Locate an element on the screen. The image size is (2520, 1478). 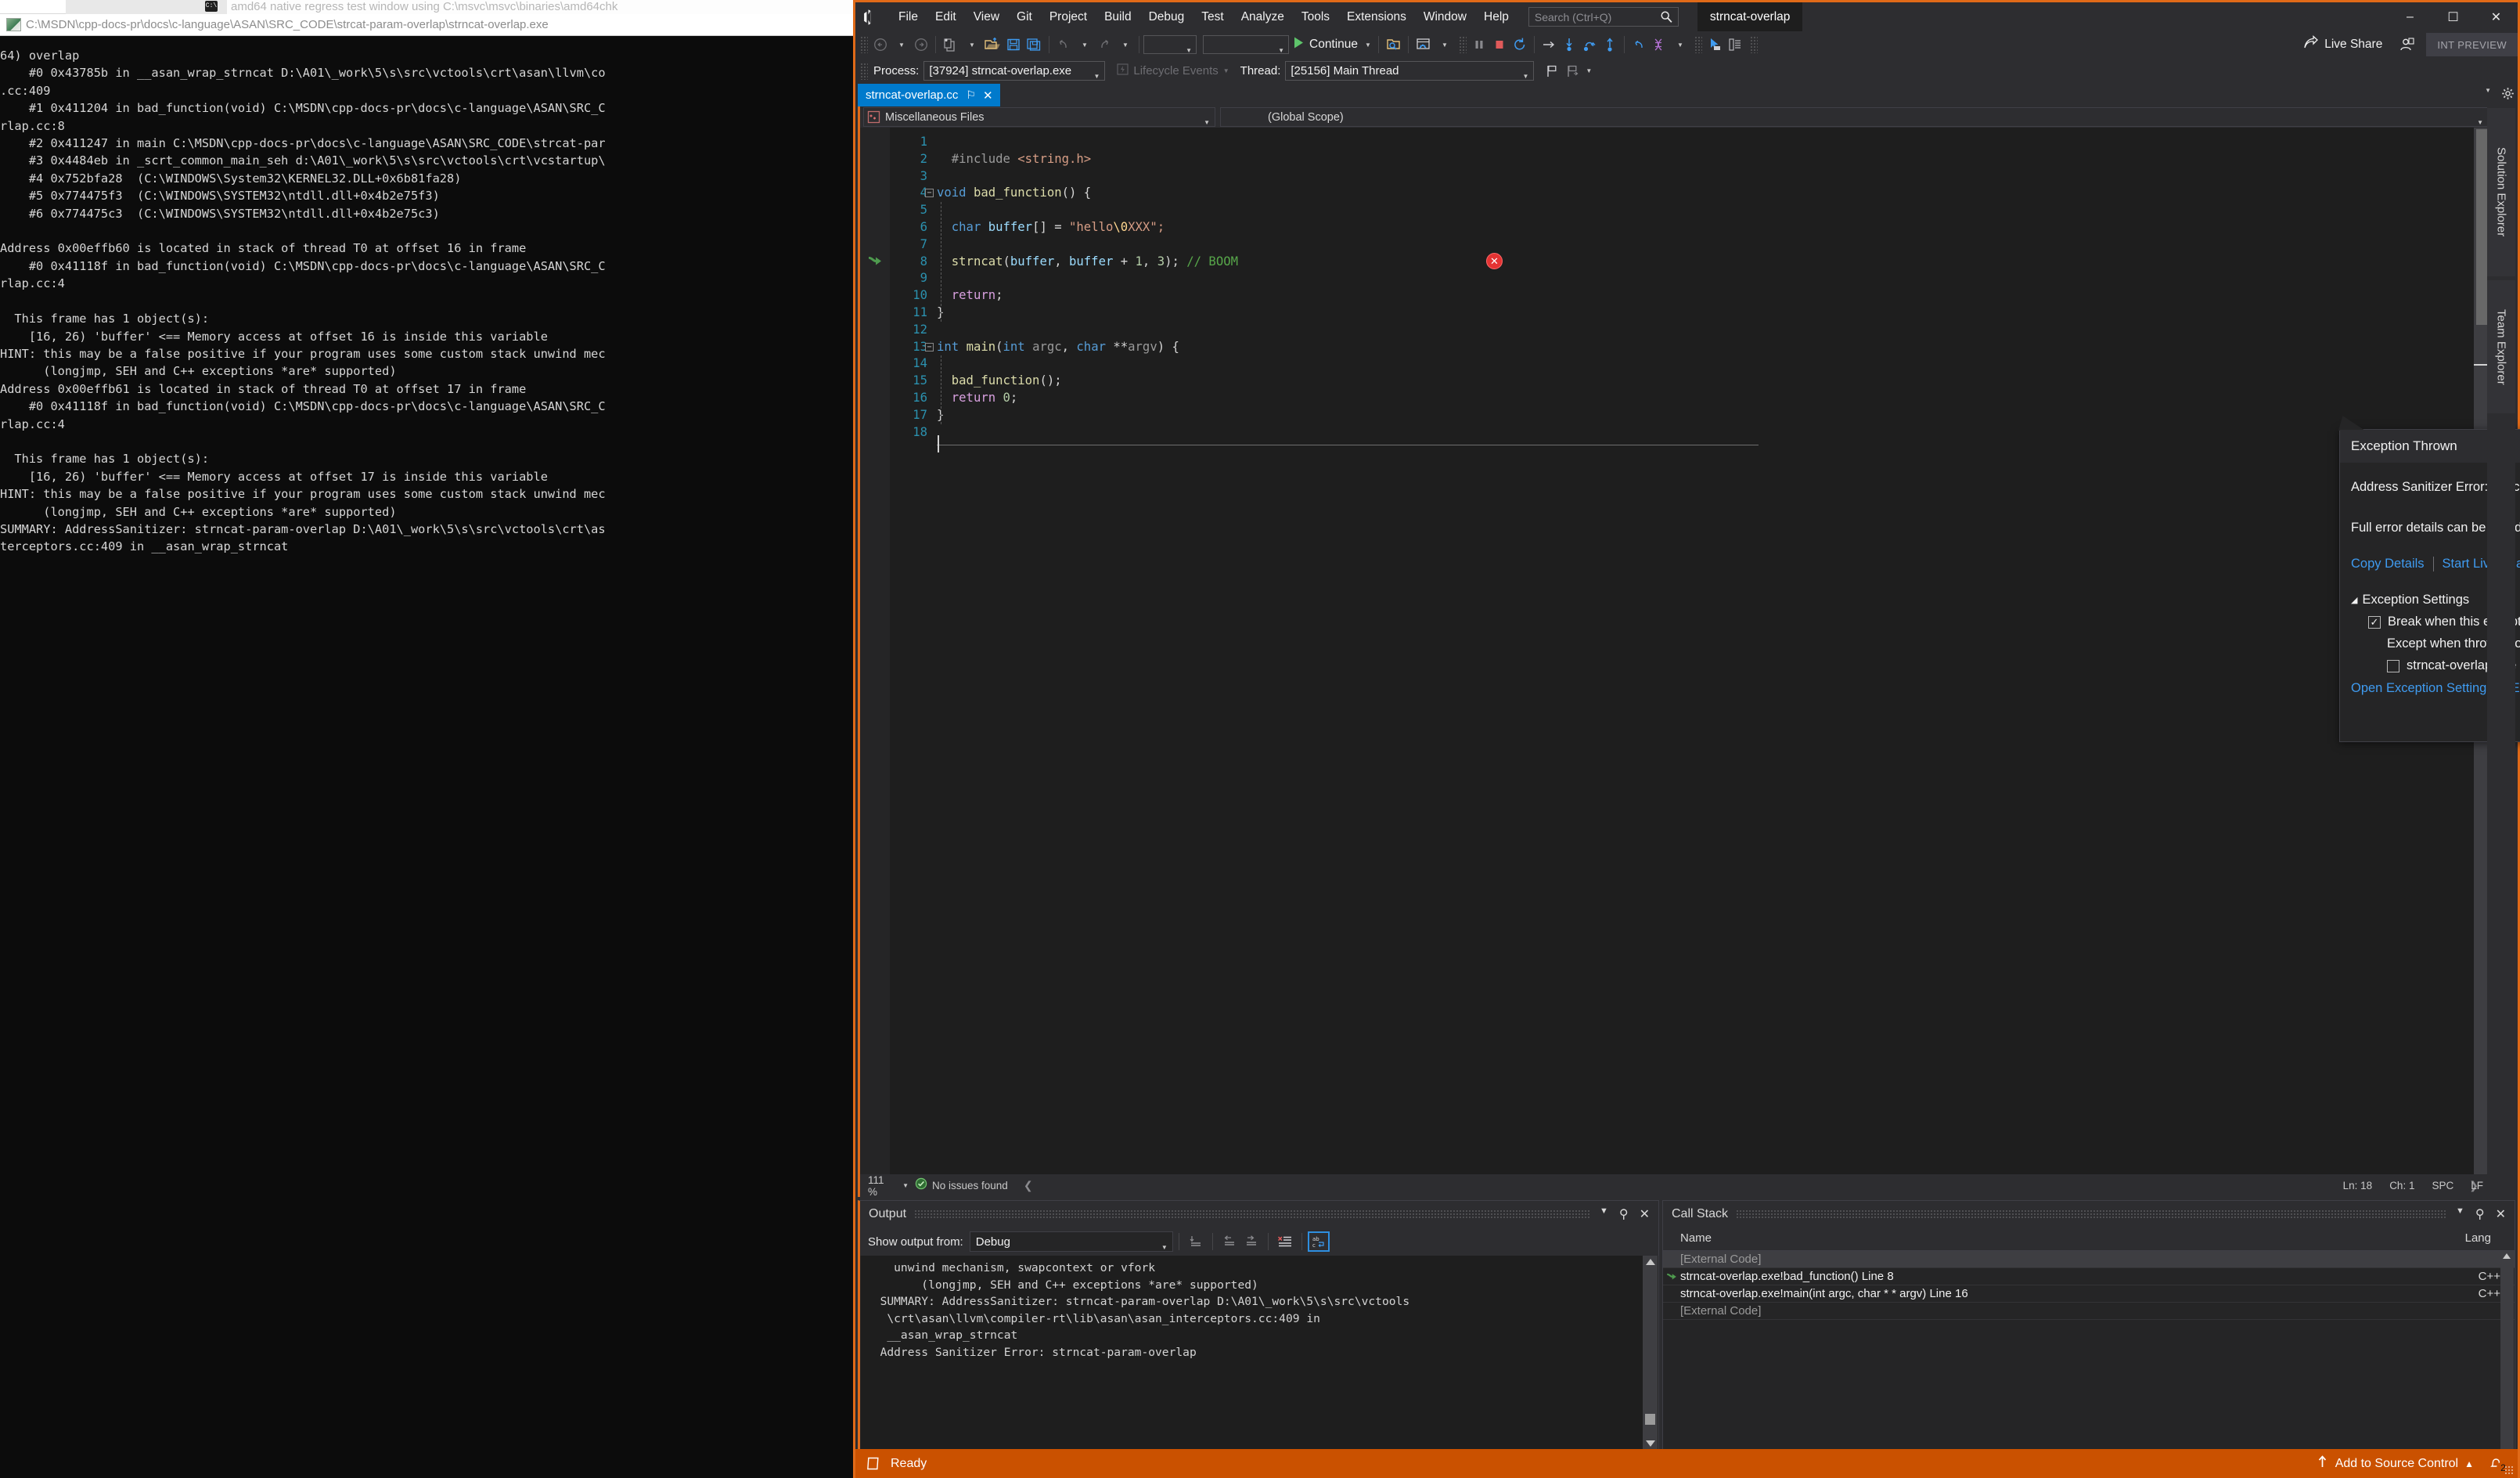
menu-item-analyze: Analyze is located at coordinates (1263, 16).